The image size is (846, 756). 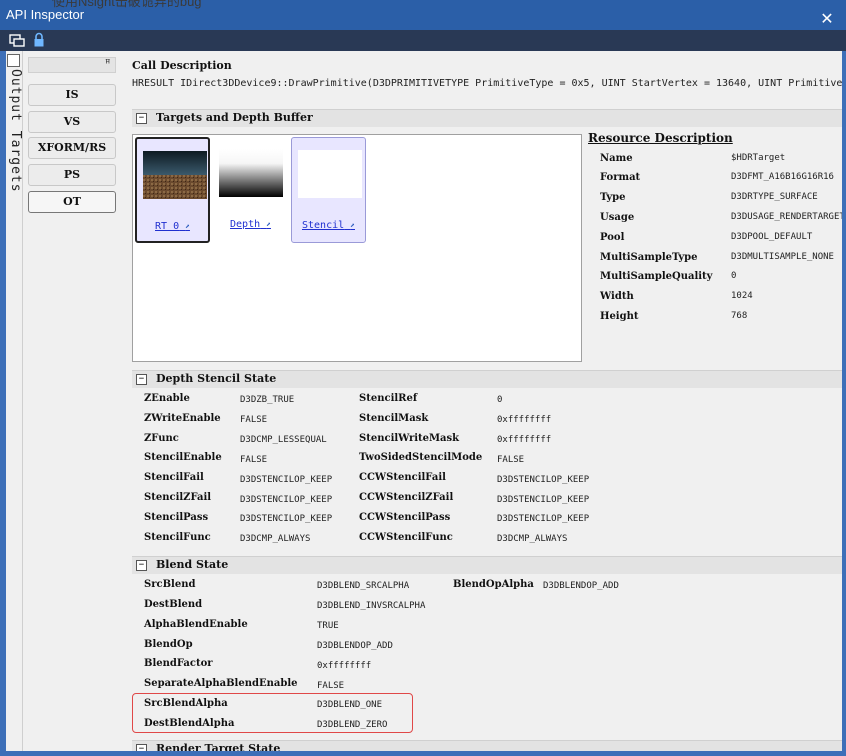 What do you see at coordinates (167, 398) in the screenshot?
I see `ds-prop-name: ZEnable` at bounding box center [167, 398].